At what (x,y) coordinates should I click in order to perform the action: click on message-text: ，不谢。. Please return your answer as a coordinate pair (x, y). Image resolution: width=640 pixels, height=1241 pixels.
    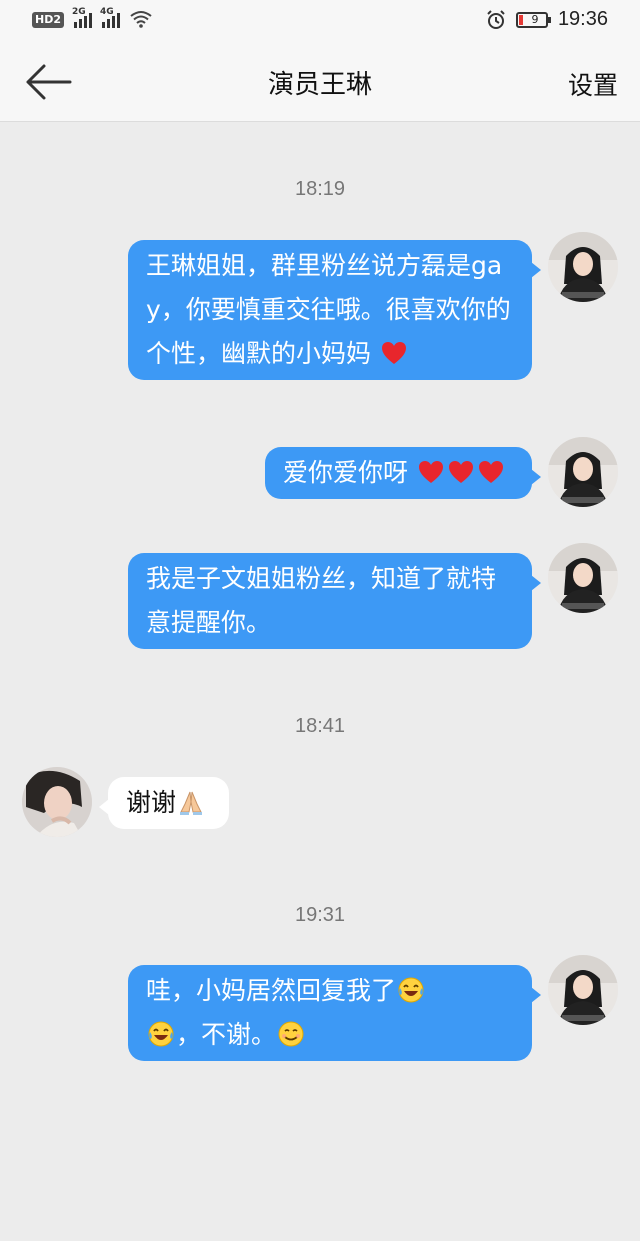
    Looking at the image, I should click on (226, 1034).